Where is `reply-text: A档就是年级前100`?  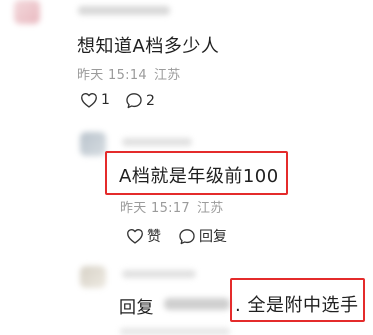
reply-text: A档就是年级前100 is located at coordinates (199, 176).